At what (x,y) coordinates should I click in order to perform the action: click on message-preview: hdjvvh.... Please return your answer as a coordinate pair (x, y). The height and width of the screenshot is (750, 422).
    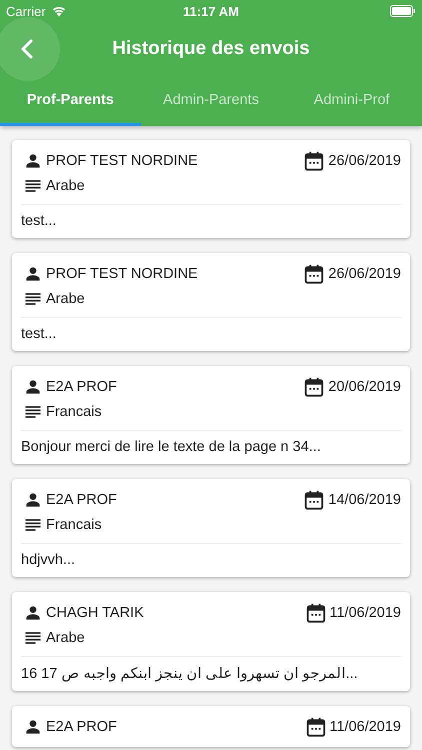
    Looking at the image, I should click on (48, 559).